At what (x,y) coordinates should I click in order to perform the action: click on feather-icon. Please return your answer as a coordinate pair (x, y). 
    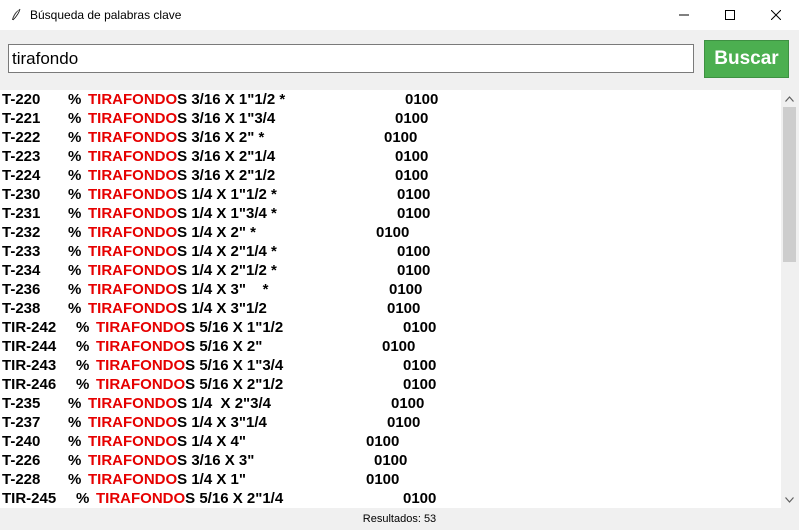
    Looking at the image, I should click on (16, 15).